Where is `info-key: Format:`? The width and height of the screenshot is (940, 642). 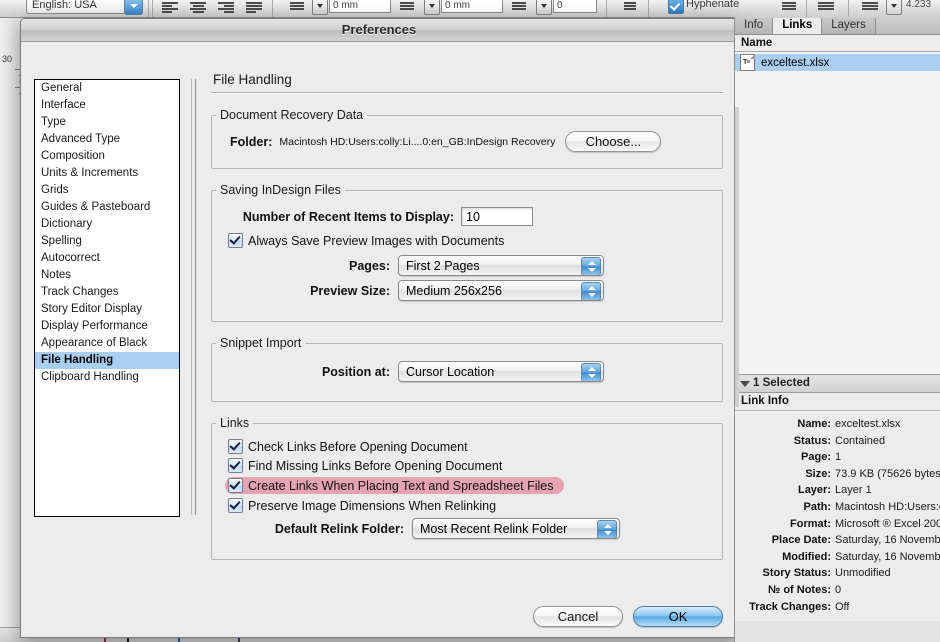 info-key: Format: is located at coordinates (810, 523).